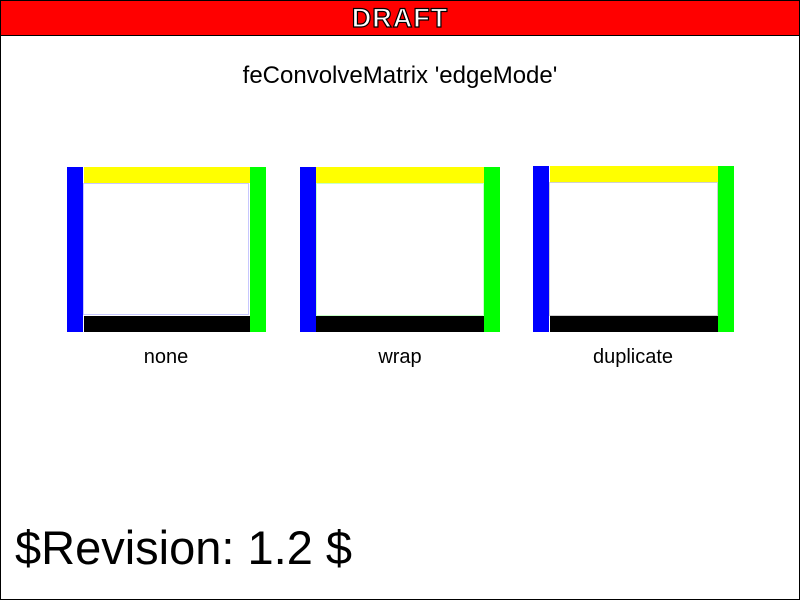  Describe the element at coordinates (492, 249) in the screenshot. I see `panel-wrap-right-edge` at that location.